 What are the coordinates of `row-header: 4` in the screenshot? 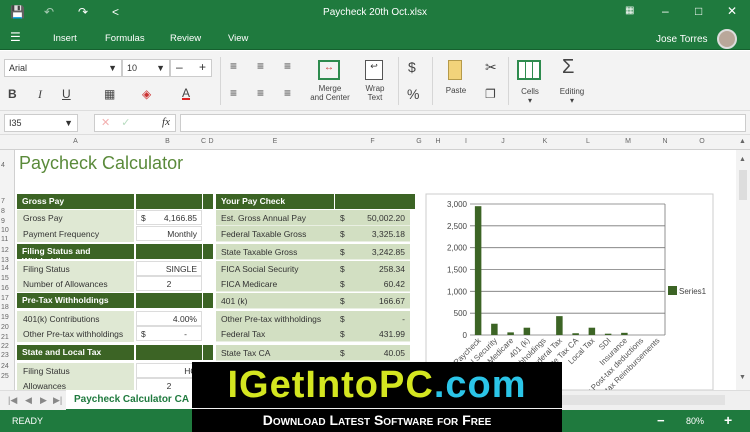 It's located at (3, 165).